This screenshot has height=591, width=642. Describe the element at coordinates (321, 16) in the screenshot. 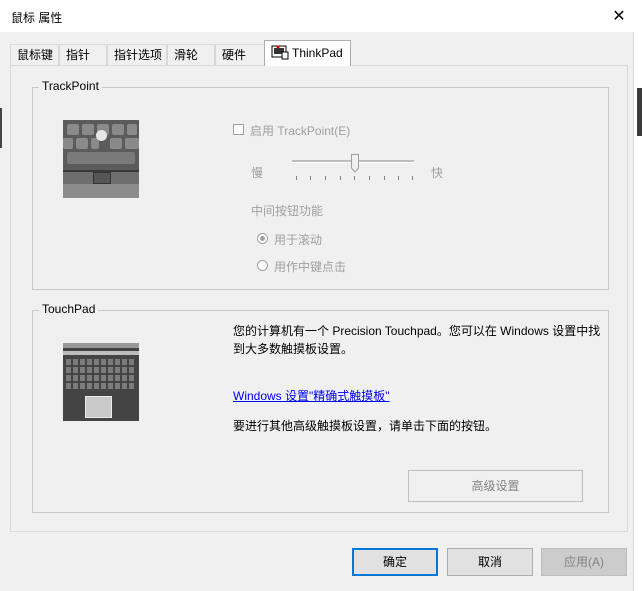

I see `title-bar: 鼠标 属性 ✕` at that location.